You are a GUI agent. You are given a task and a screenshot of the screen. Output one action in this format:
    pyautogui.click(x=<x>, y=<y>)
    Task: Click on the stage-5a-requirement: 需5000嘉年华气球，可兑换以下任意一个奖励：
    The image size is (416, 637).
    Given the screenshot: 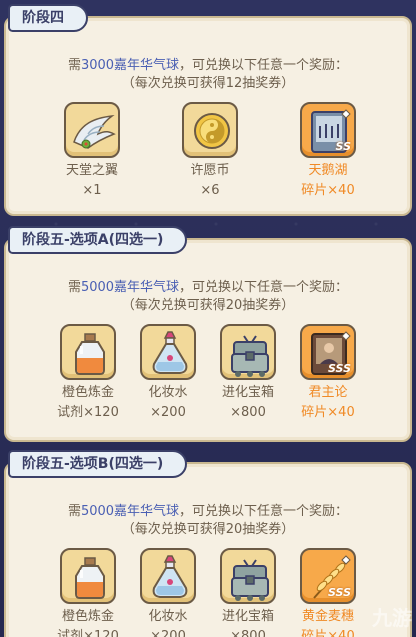 What is the action you would take?
    pyautogui.click(x=208, y=285)
    